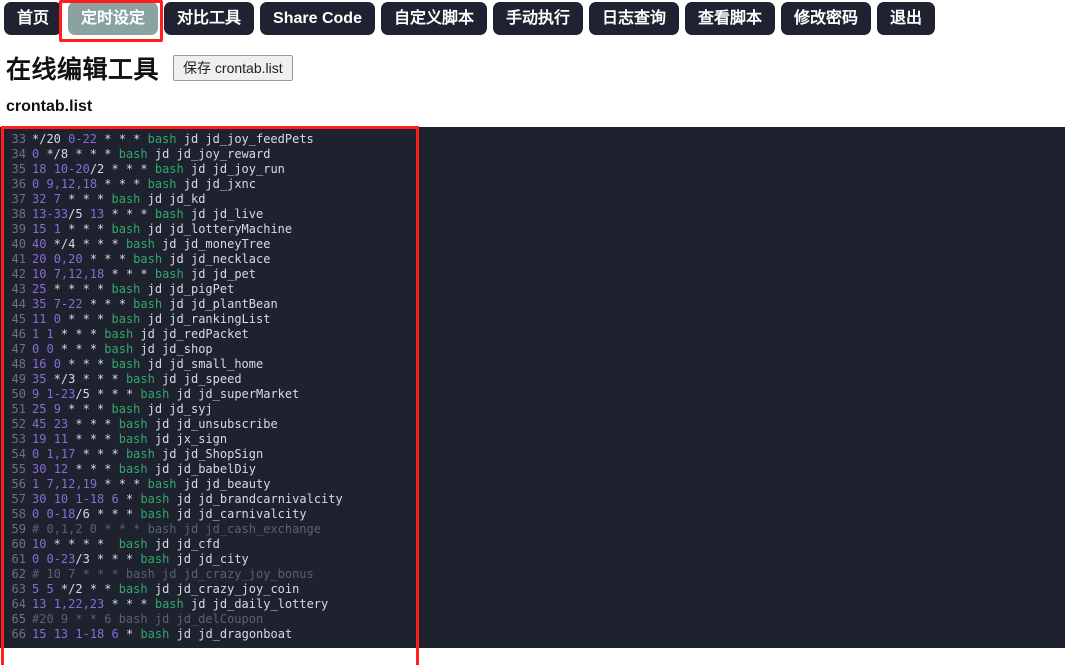 This screenshot has height=665, width=1065. I want to click on code-token-num: 40, so click(39, 244).